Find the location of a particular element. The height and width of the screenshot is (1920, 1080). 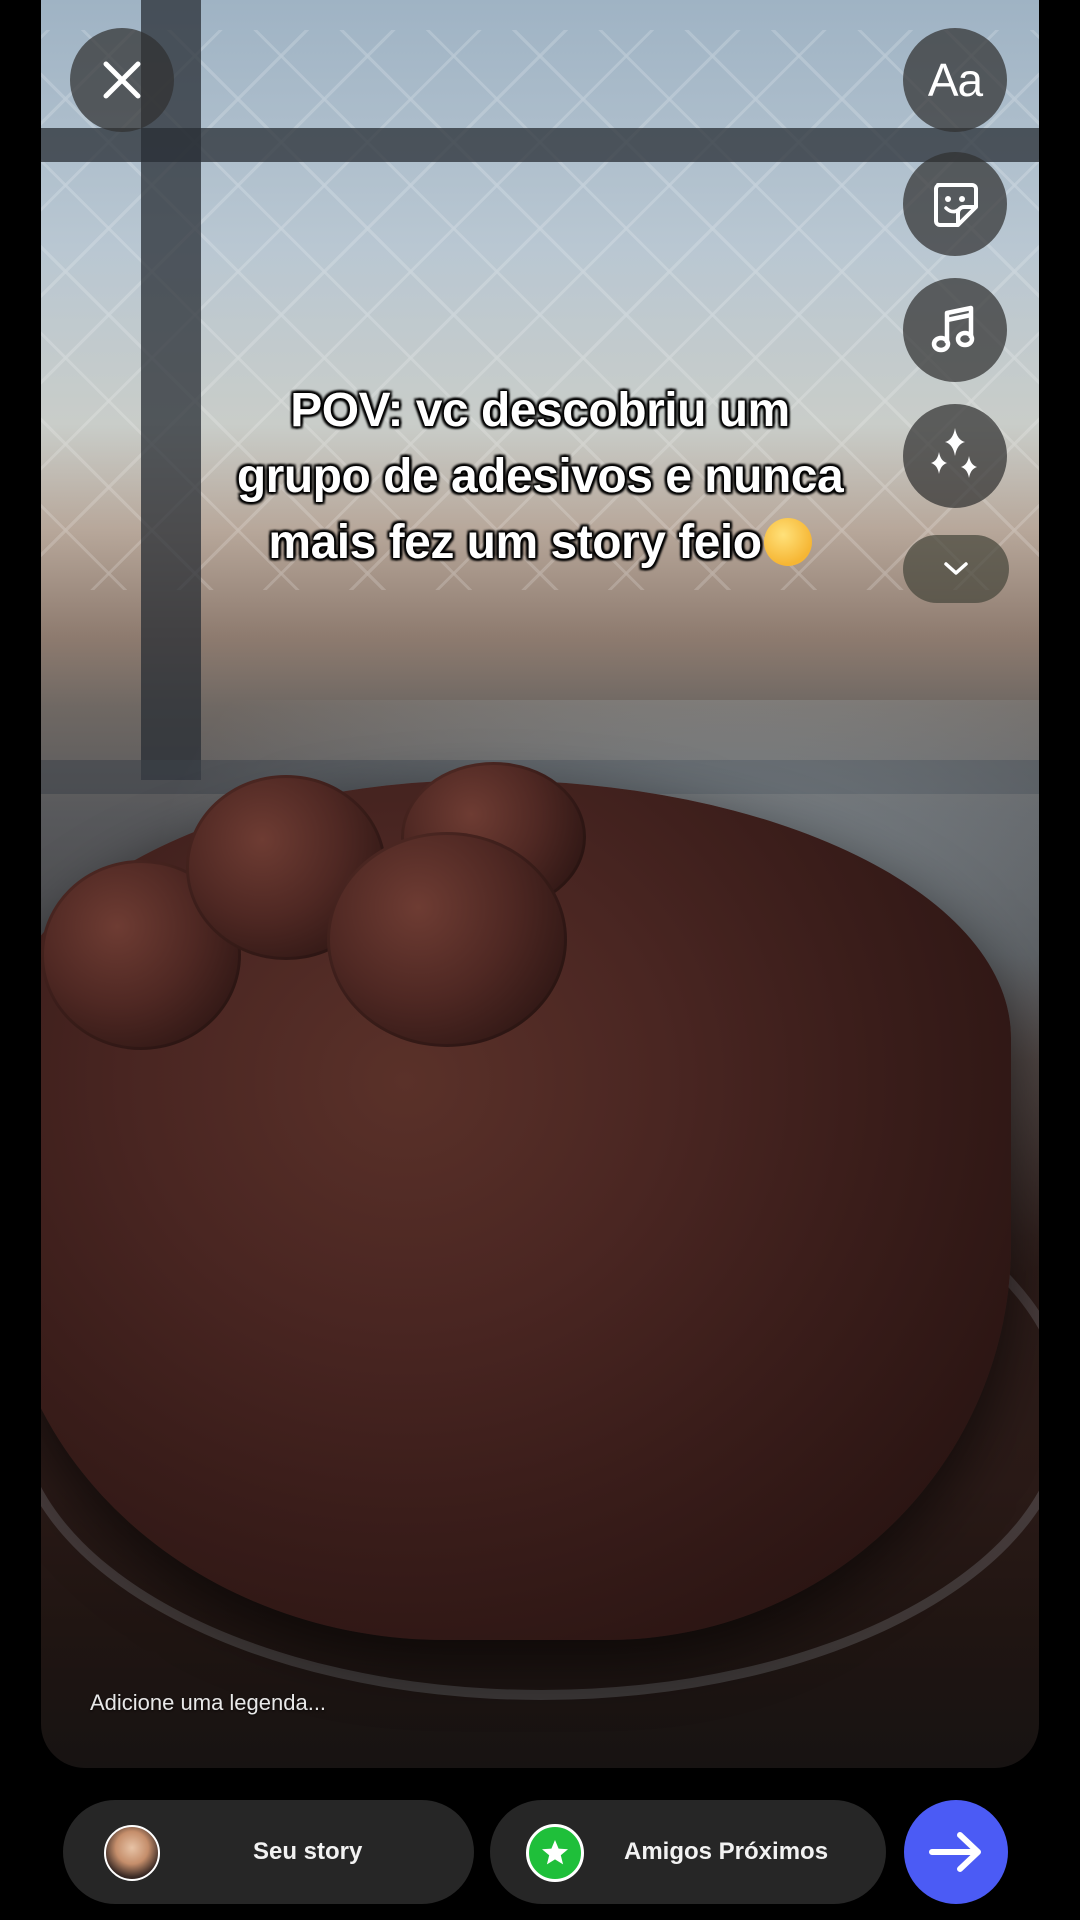

more-tools-button is located at coordinates (956, 569).